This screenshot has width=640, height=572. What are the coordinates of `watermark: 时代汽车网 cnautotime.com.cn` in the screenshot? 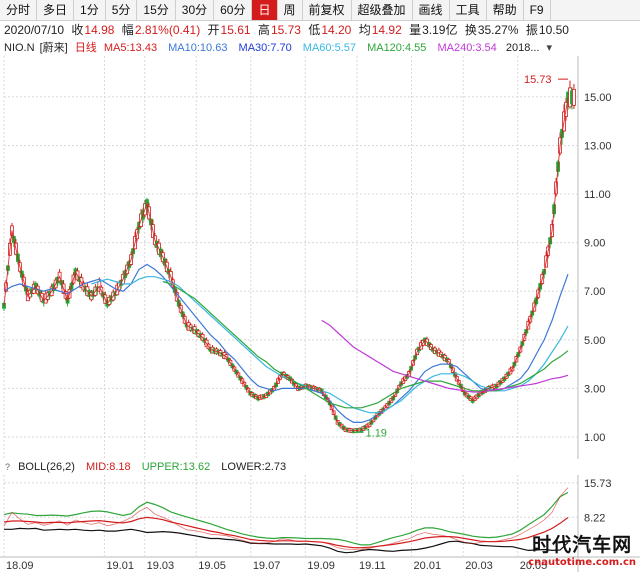 It's located at (582, 549).